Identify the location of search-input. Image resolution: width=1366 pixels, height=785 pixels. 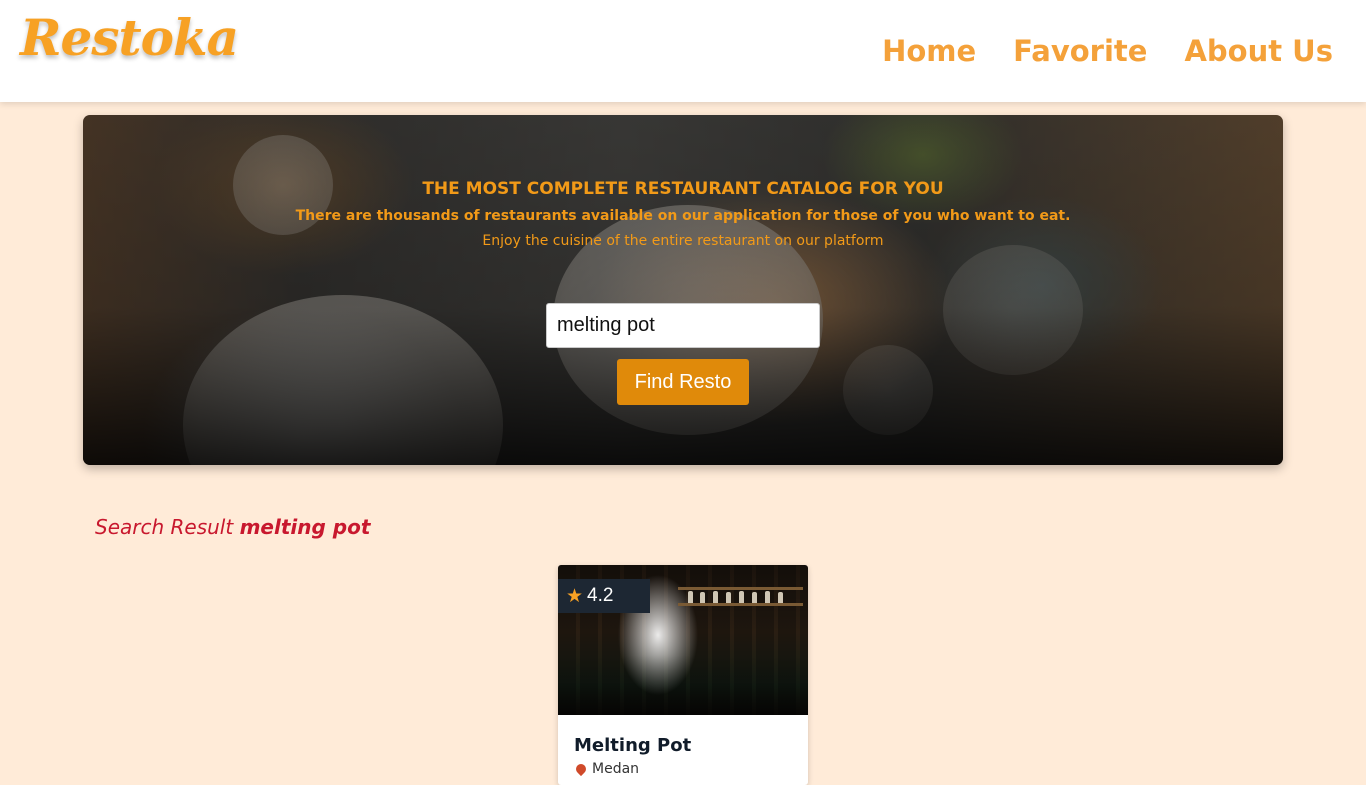
(683, 325).